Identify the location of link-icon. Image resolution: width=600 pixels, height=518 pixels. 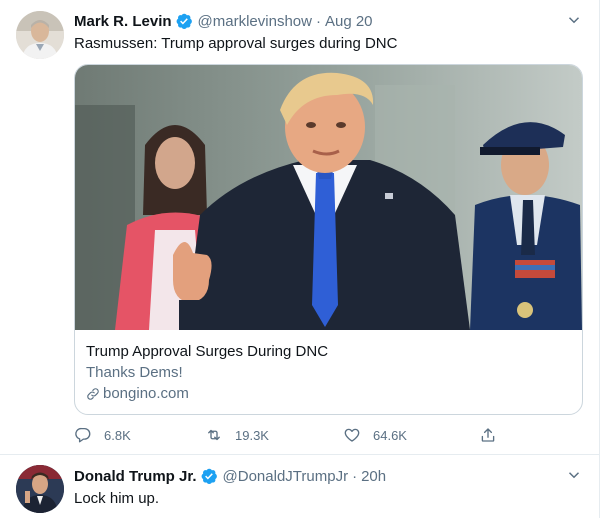
(93, 393).